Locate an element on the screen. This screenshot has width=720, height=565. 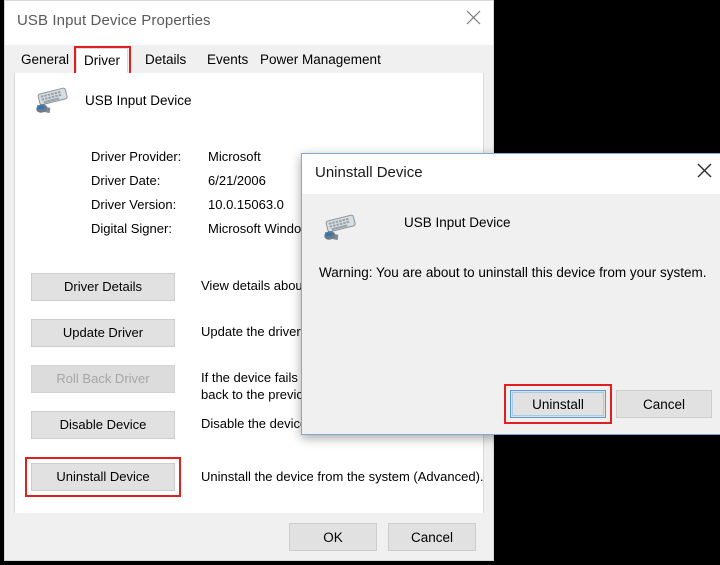
driver-details-button: Driver Details is located at coordinates (103, 287).